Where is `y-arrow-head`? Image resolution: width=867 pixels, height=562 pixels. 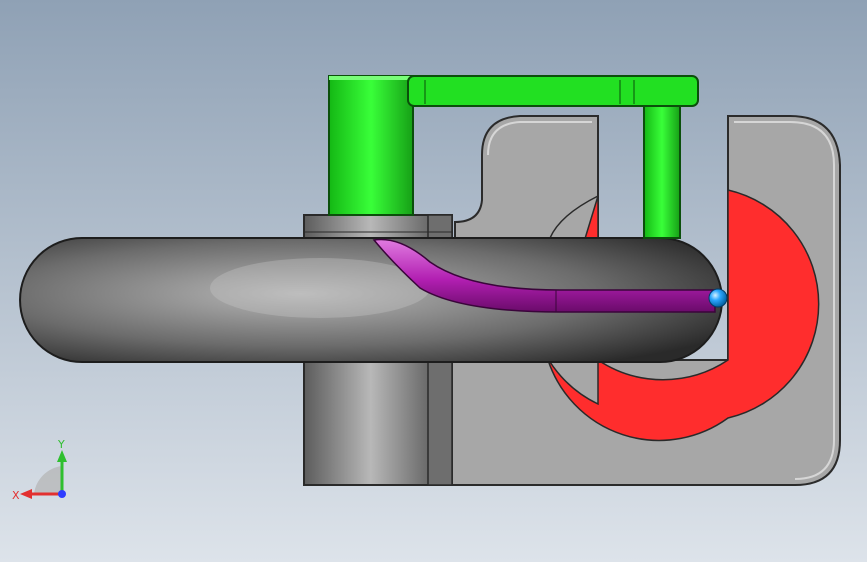
y-arrow-head is located at coordinates (62, 456).